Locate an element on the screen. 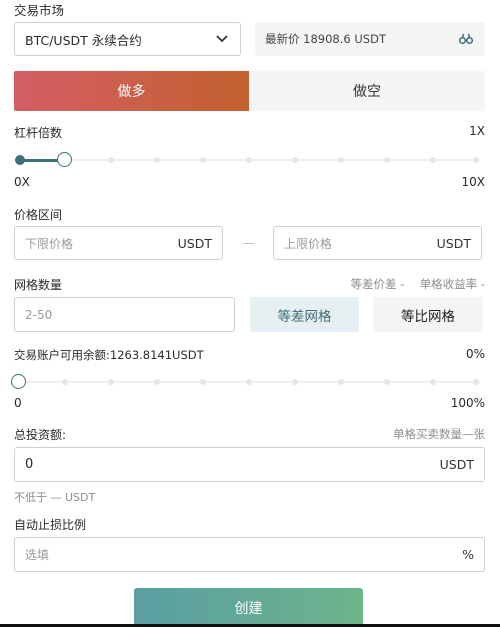 This screenshot has width=500, height=627. balance-max: 100% is located at coordinates (467, 403).